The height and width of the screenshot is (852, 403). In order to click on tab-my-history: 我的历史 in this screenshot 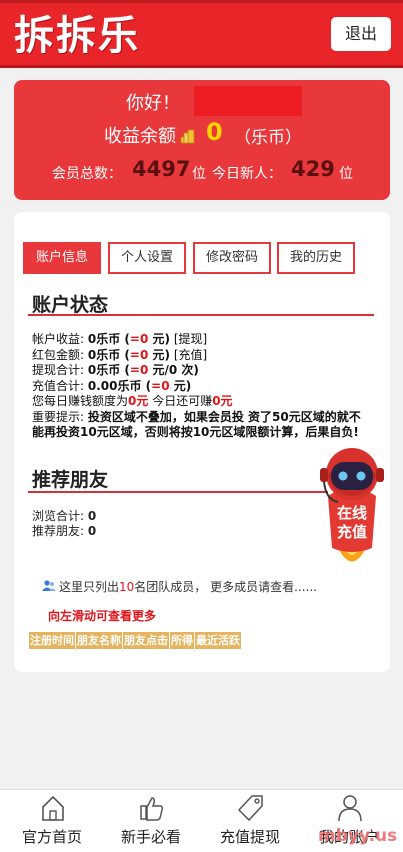, I will do `click(316, 258)`.